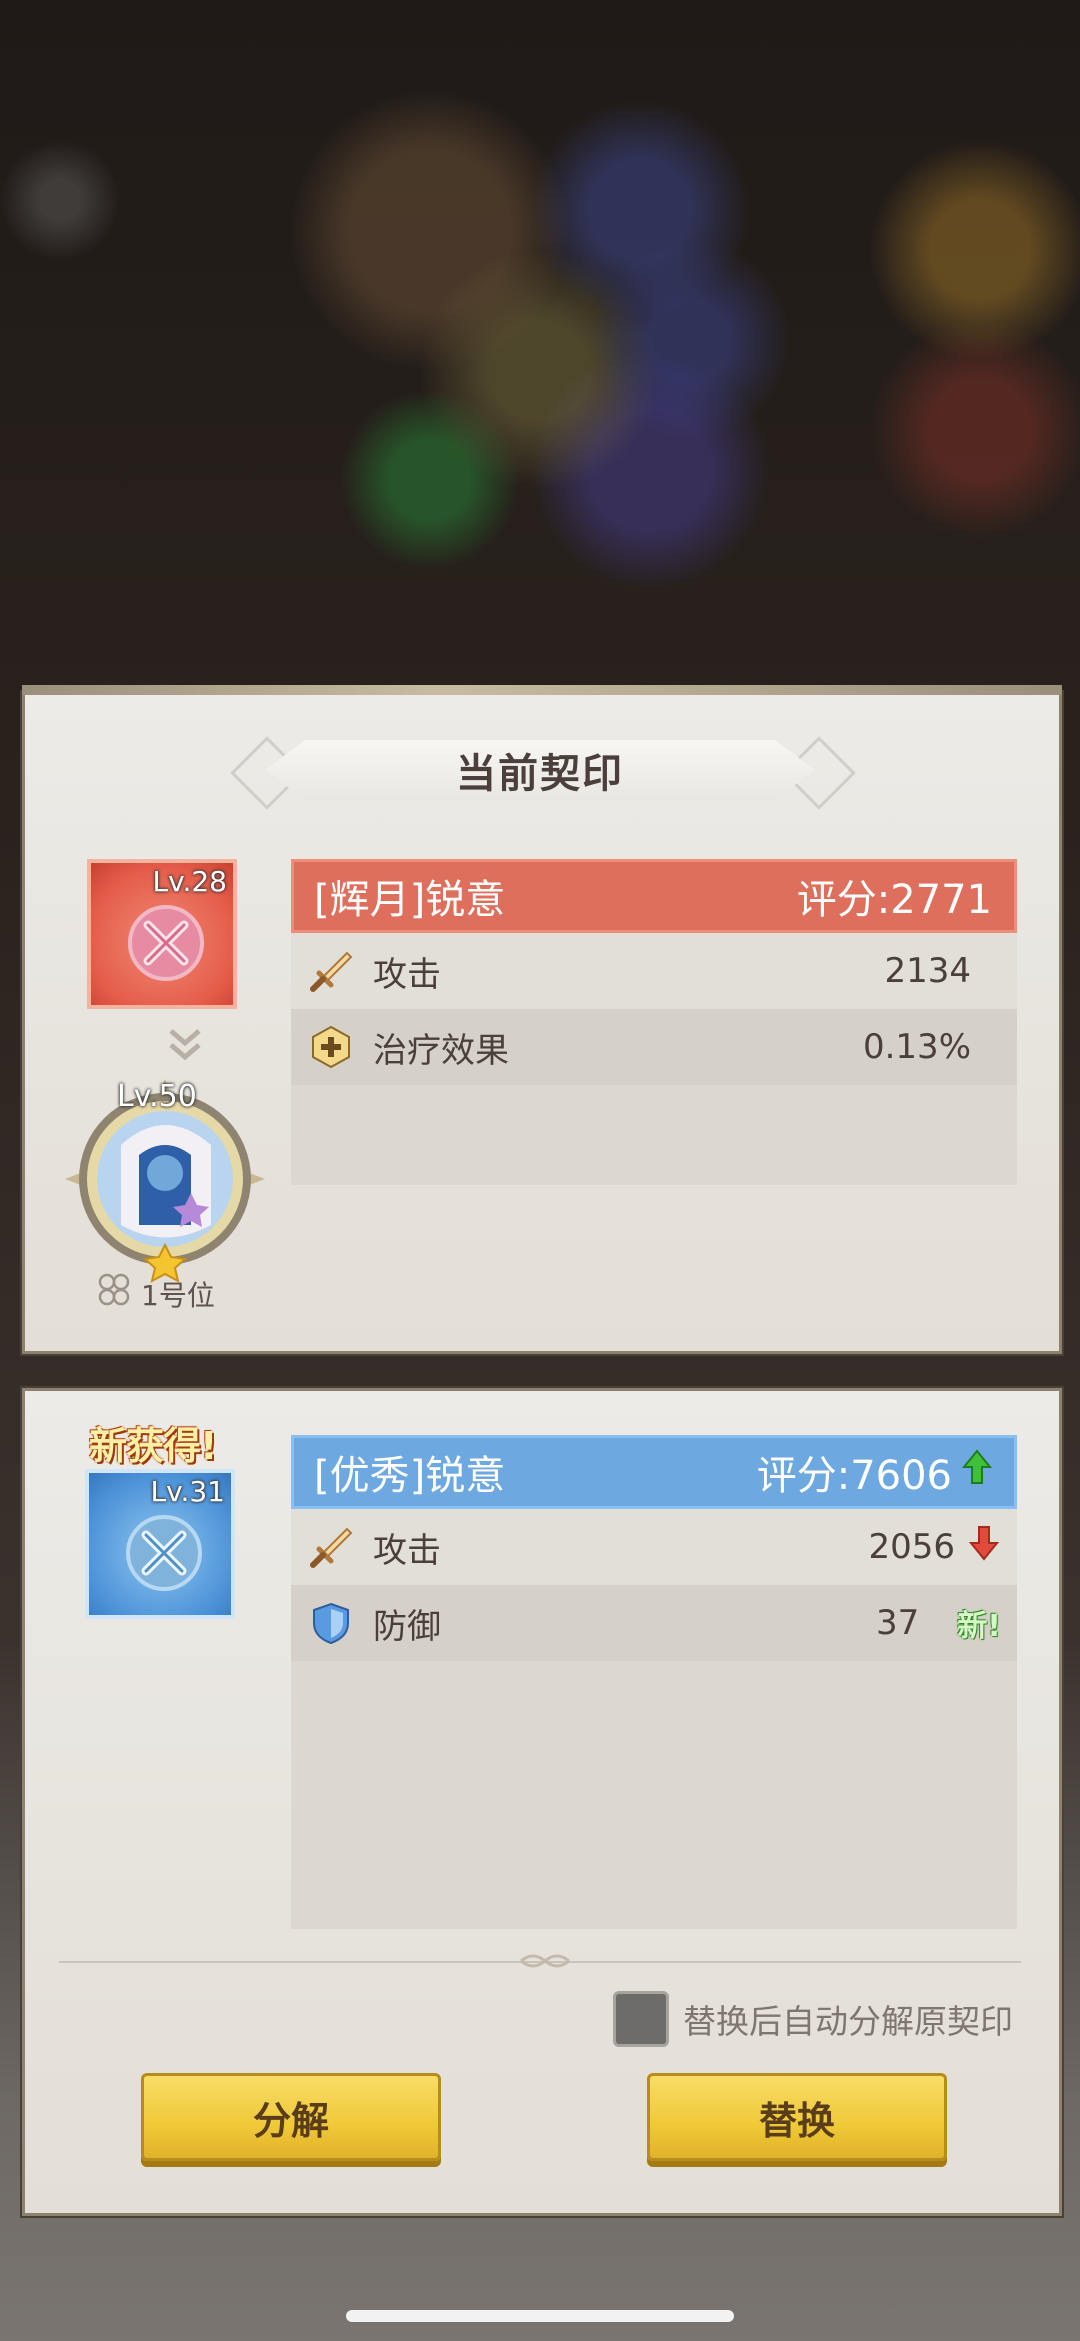  What do you see at coordinates (410, 1476) in the screenshot?
I see `seal-name: [优秀]锐意` at bounding box center [410, 1476].